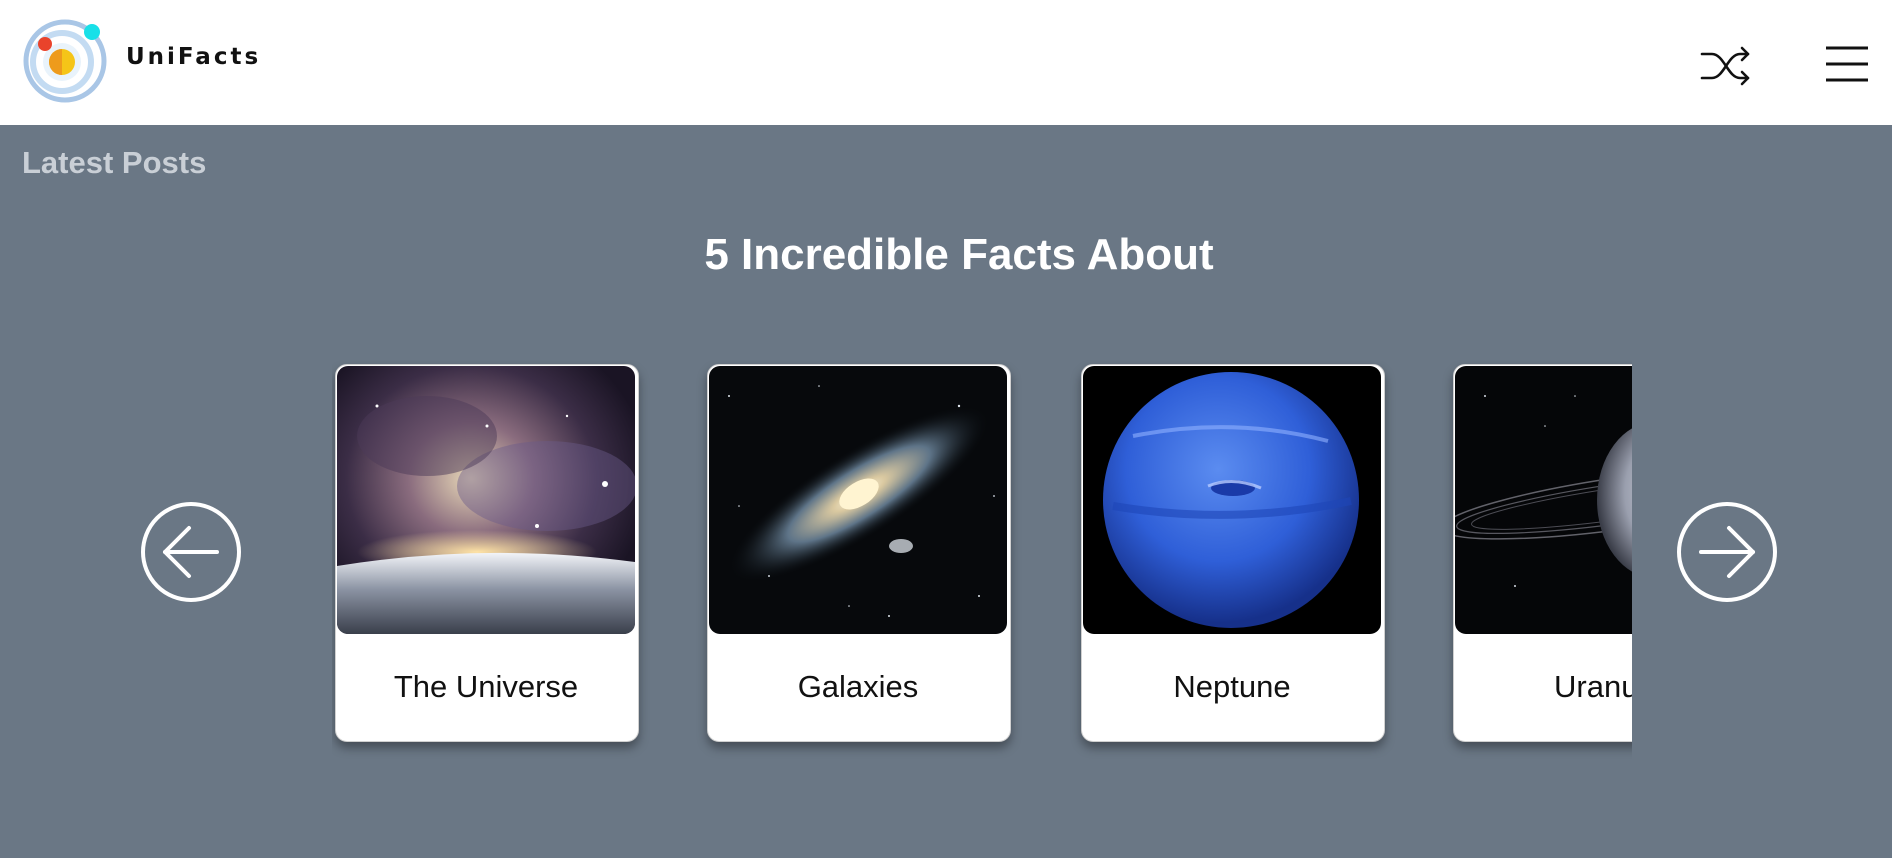 The width and height of the screenshot is (1892, 858). What do you see at coordinates (1543, 500) in the screenshot?
I see `uranus-rings-image` at bounding box center [1543, 500].